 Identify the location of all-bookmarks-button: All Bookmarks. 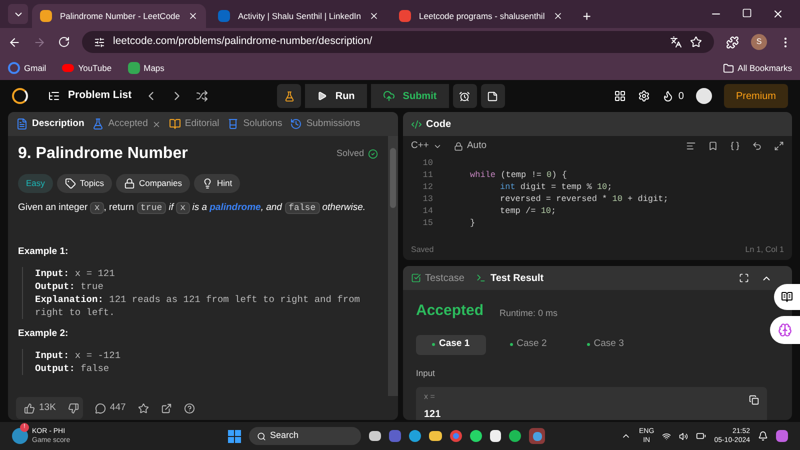
(757, 68).